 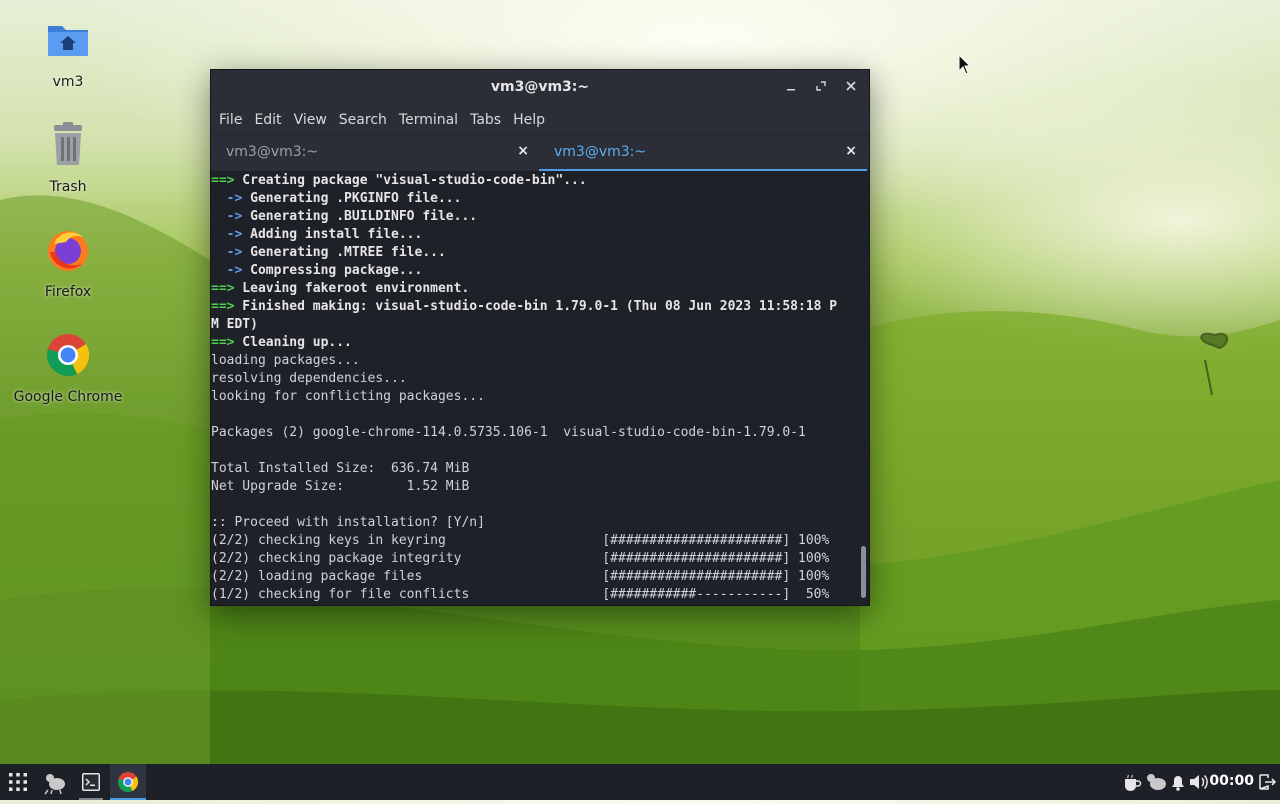 I want to click on terminal-icon, so click(x=91, y=782).